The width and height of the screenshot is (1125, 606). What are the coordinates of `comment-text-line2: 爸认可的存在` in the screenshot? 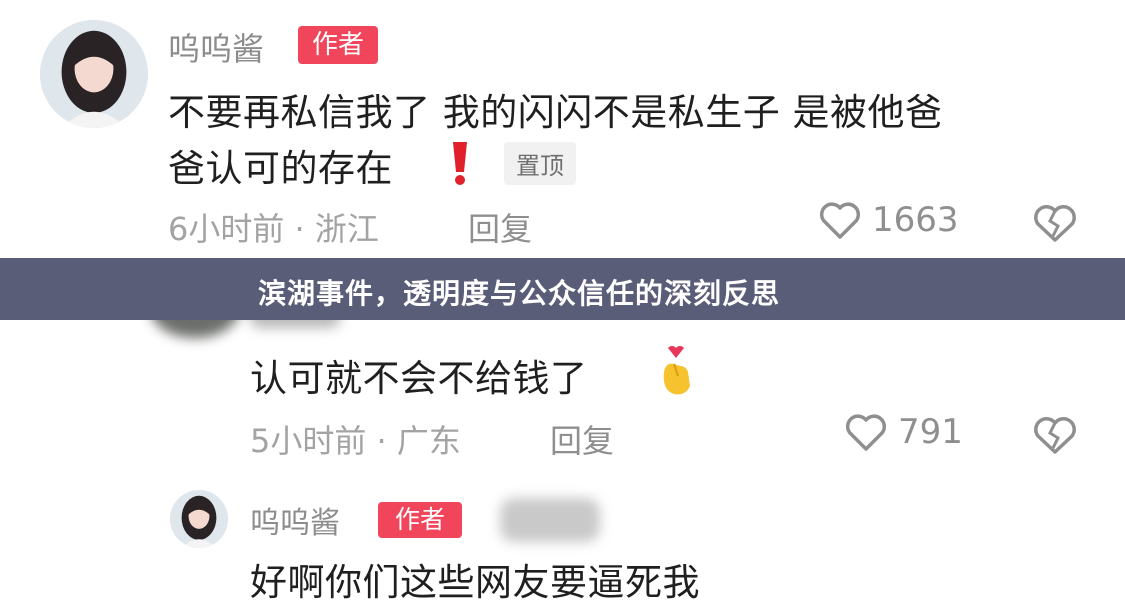 It's located at (280, 168).